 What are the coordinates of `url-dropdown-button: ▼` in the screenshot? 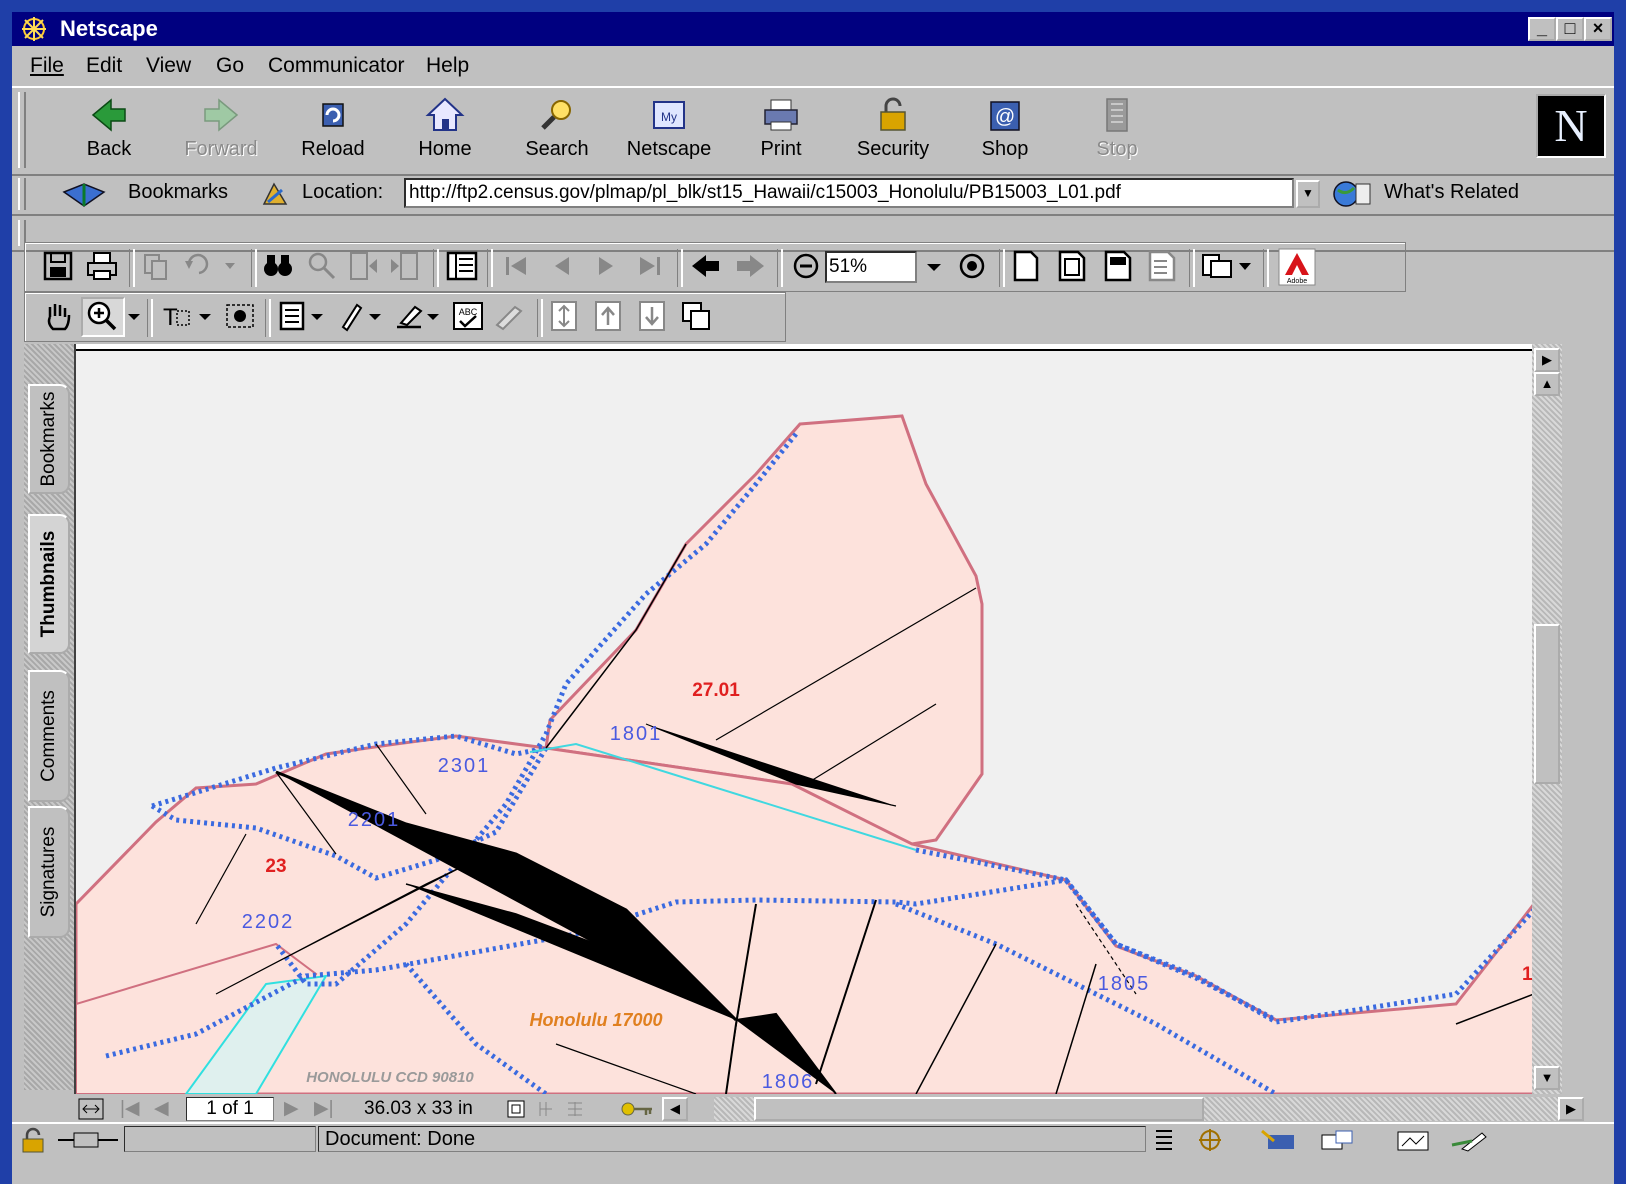 It's located at (1308, 194).